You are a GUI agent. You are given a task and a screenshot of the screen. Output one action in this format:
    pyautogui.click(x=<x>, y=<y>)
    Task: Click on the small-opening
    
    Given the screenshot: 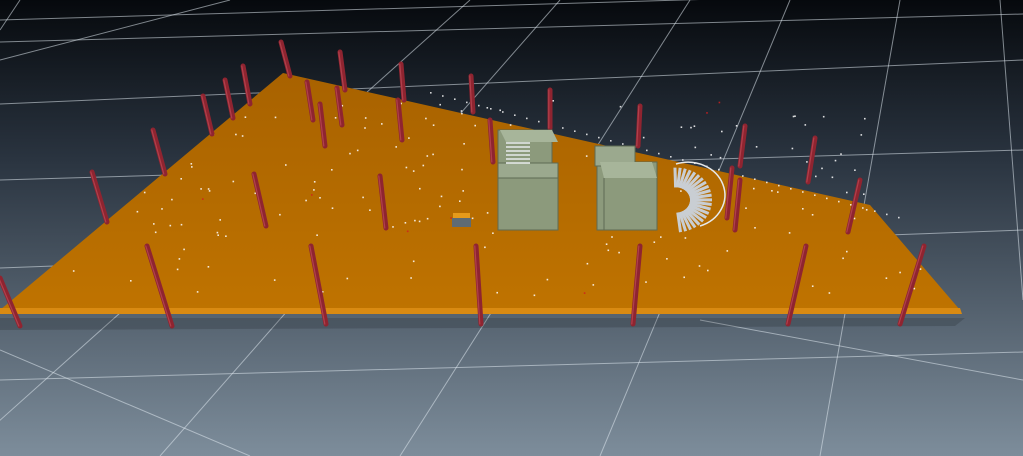 What is the action you would take?
    pyautogui.click(x=461, y=220)
    